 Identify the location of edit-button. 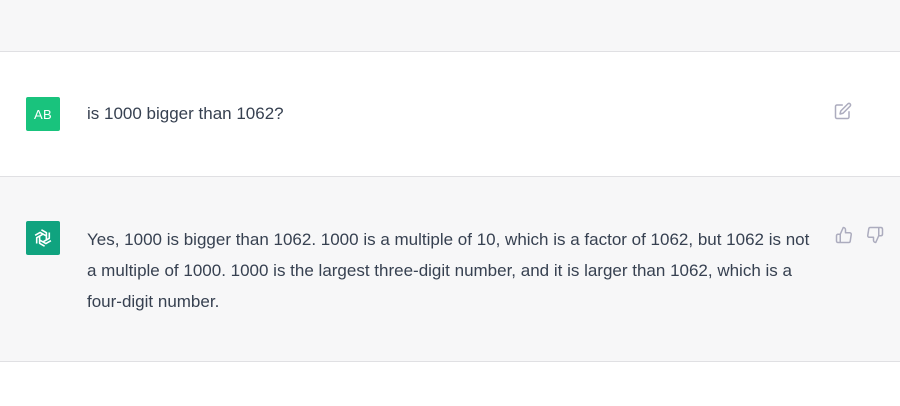
(843, 111).